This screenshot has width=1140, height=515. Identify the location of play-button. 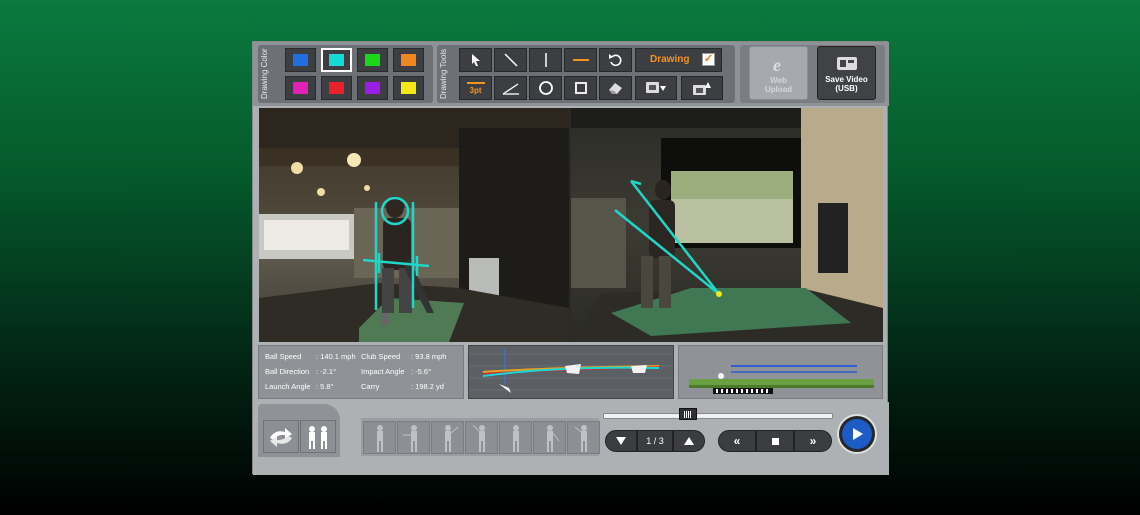
(857, 434).